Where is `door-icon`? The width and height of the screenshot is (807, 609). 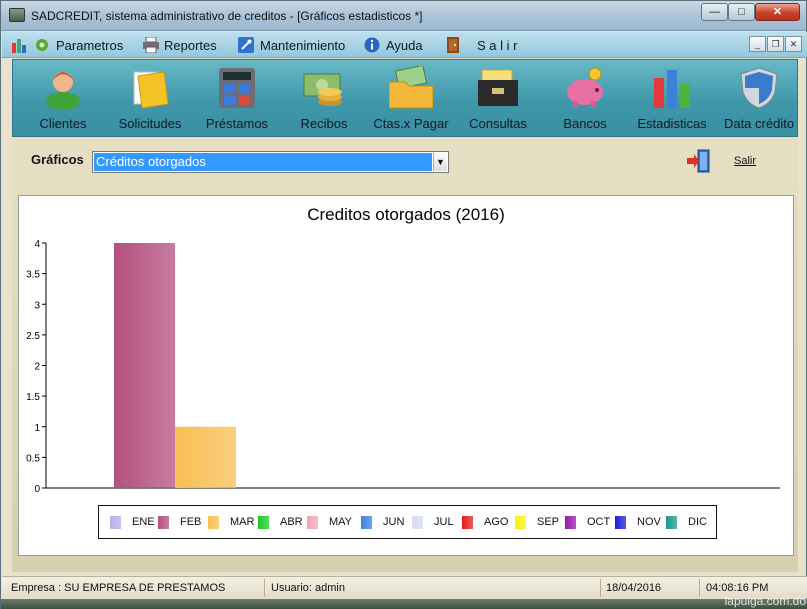
door-icon is located at coordinates (455, 45).